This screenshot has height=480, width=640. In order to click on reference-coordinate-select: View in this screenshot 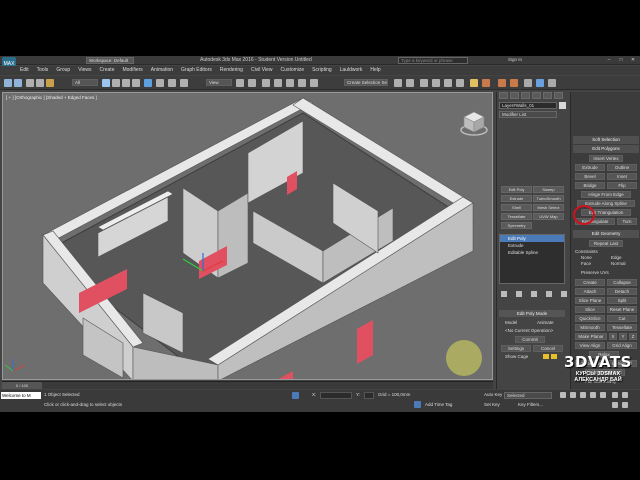, I will do `click(219, 82)`.